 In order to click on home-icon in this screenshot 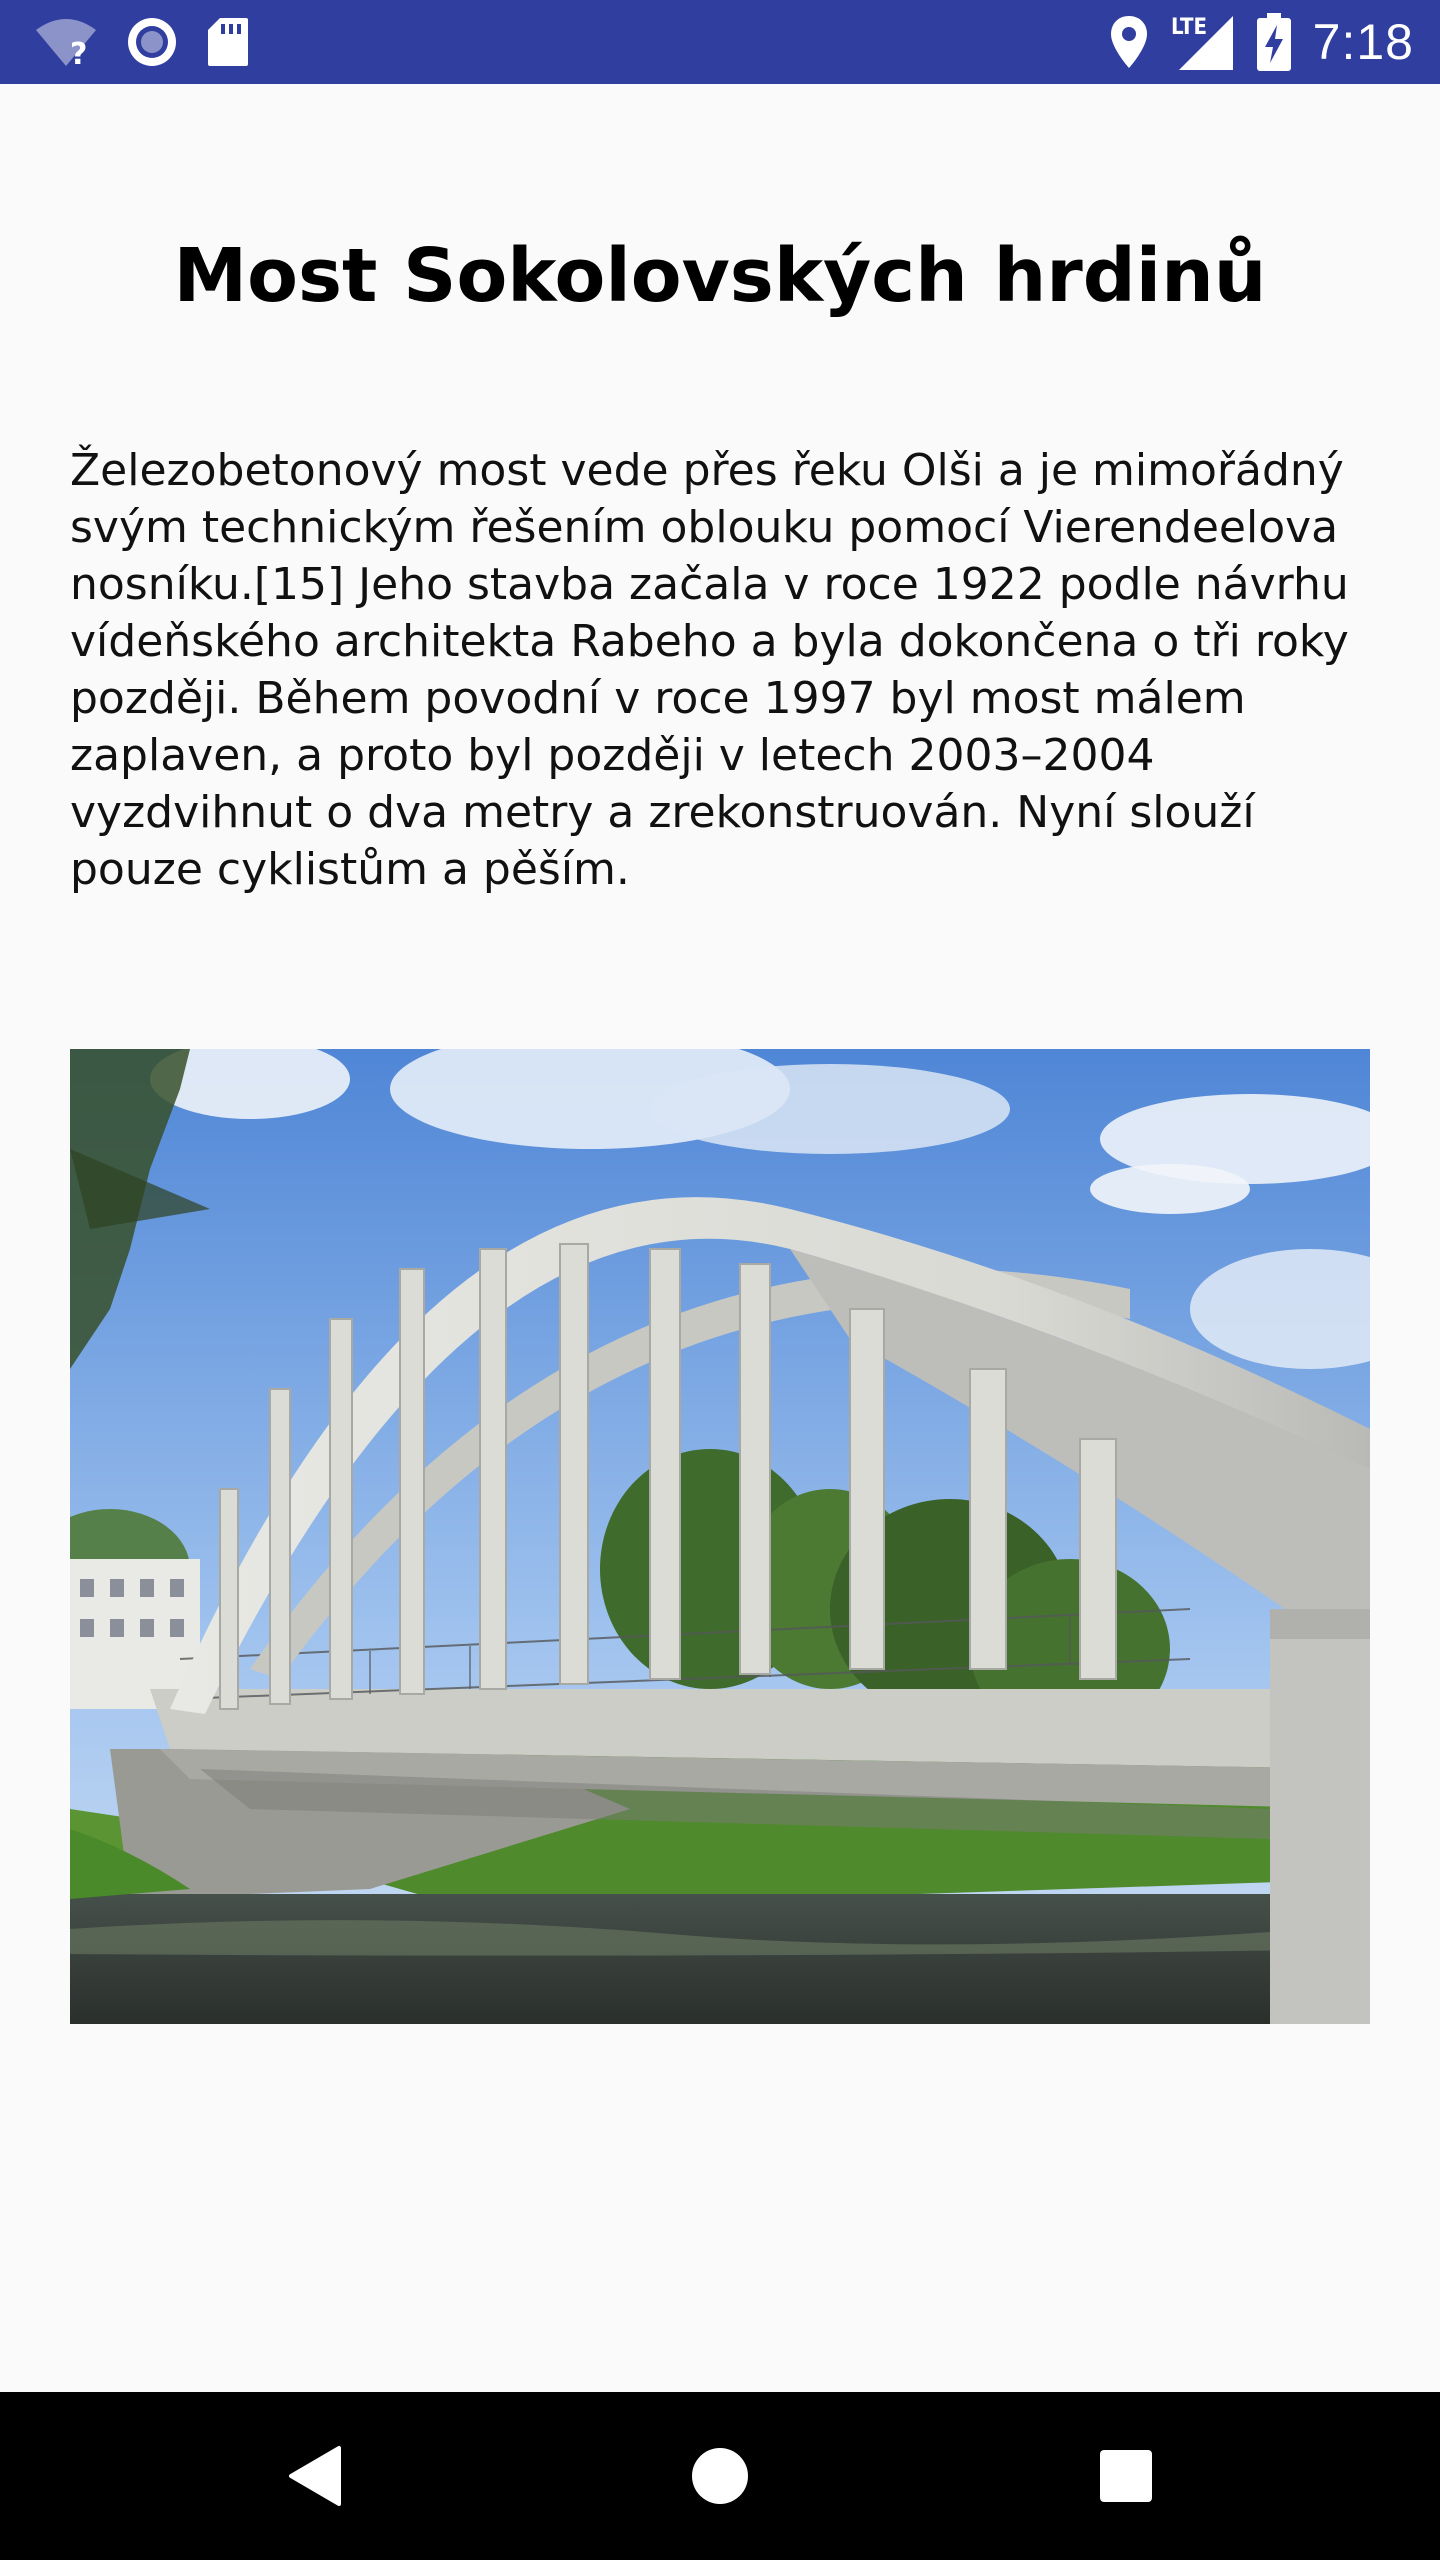, I will do `click(720, 2476)`.